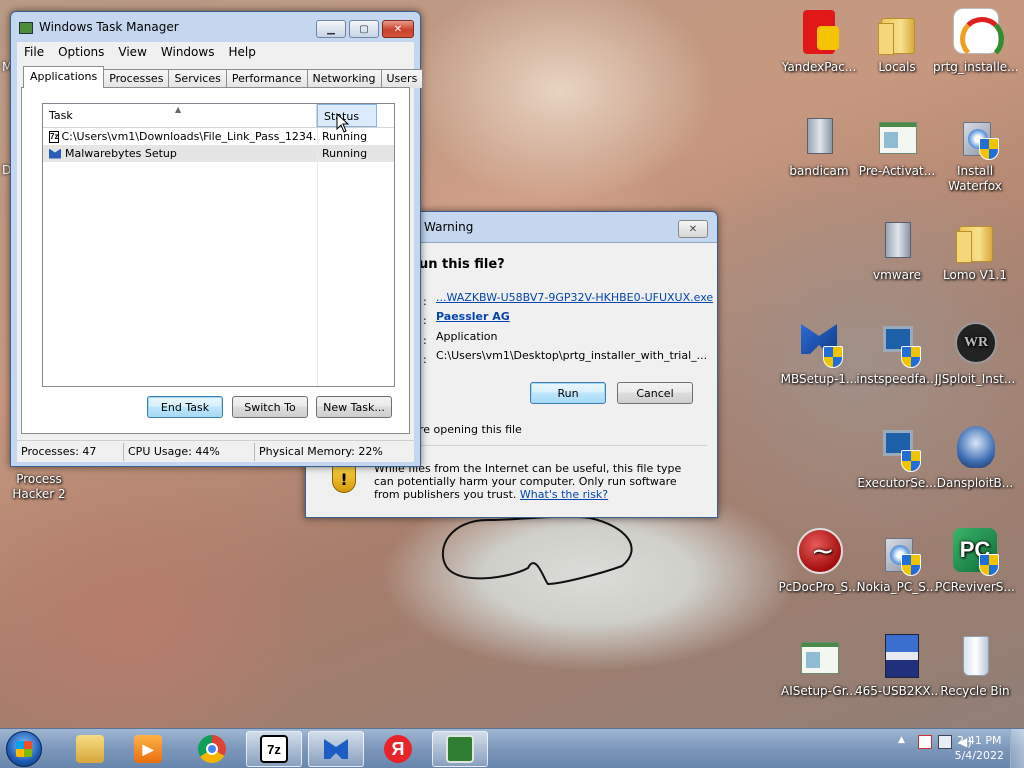  What do you see at coordinates (897, 49) in the screenshot?
I see `desktop-icon-locals: Locals` at bounding box center [897, 49].